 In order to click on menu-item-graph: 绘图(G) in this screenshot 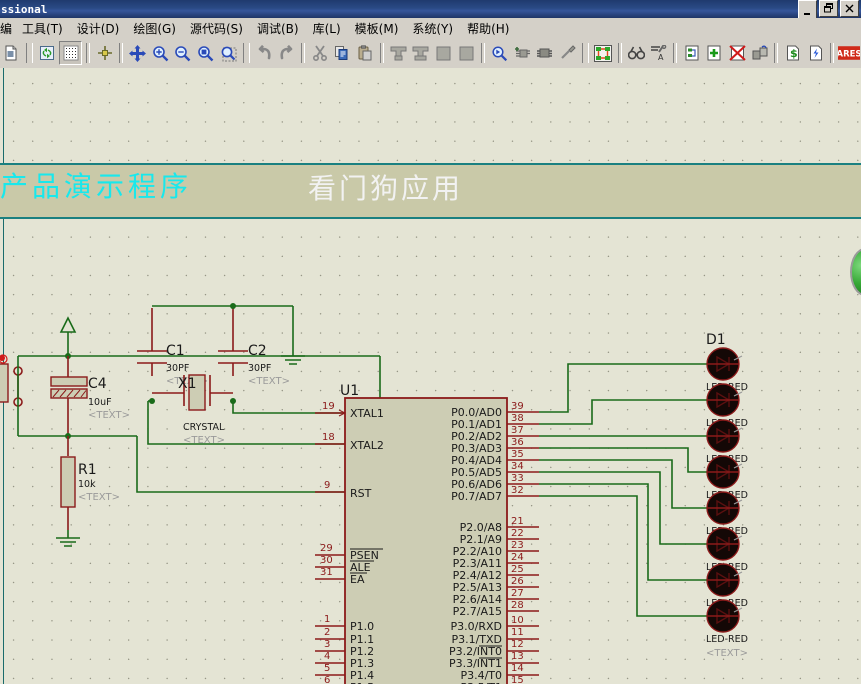, I will do `click(154, 28)`.